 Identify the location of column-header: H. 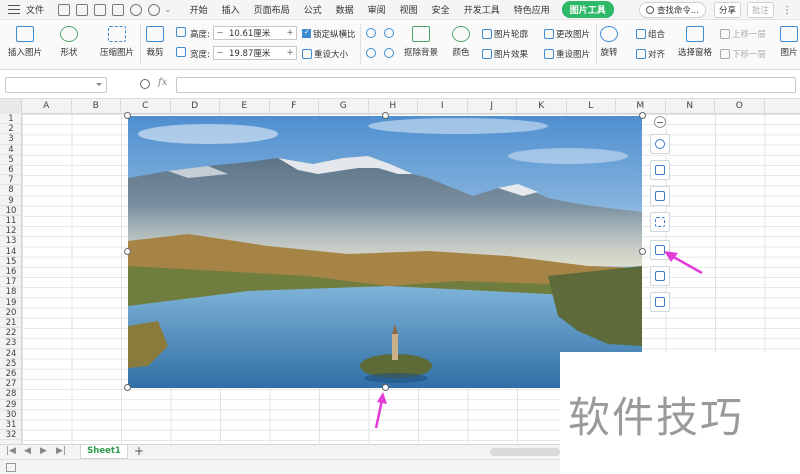
(393, 106).